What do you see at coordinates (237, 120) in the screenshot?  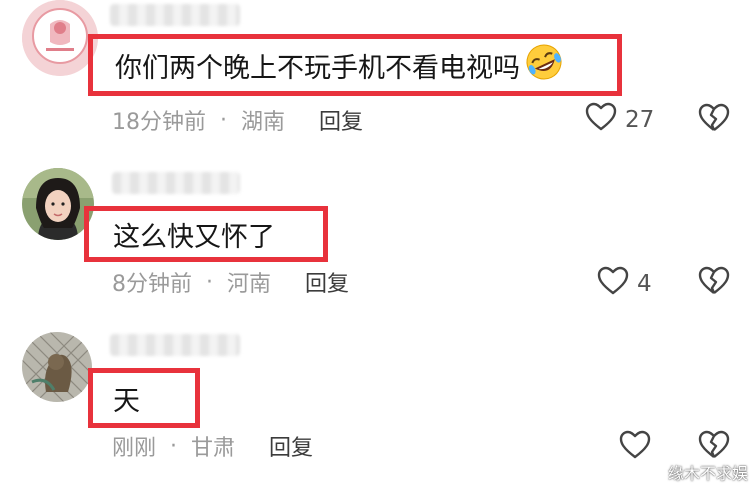 I see `comment-meta: 18分钟前 · 湖南 回复` at bounding box center [237, 120].